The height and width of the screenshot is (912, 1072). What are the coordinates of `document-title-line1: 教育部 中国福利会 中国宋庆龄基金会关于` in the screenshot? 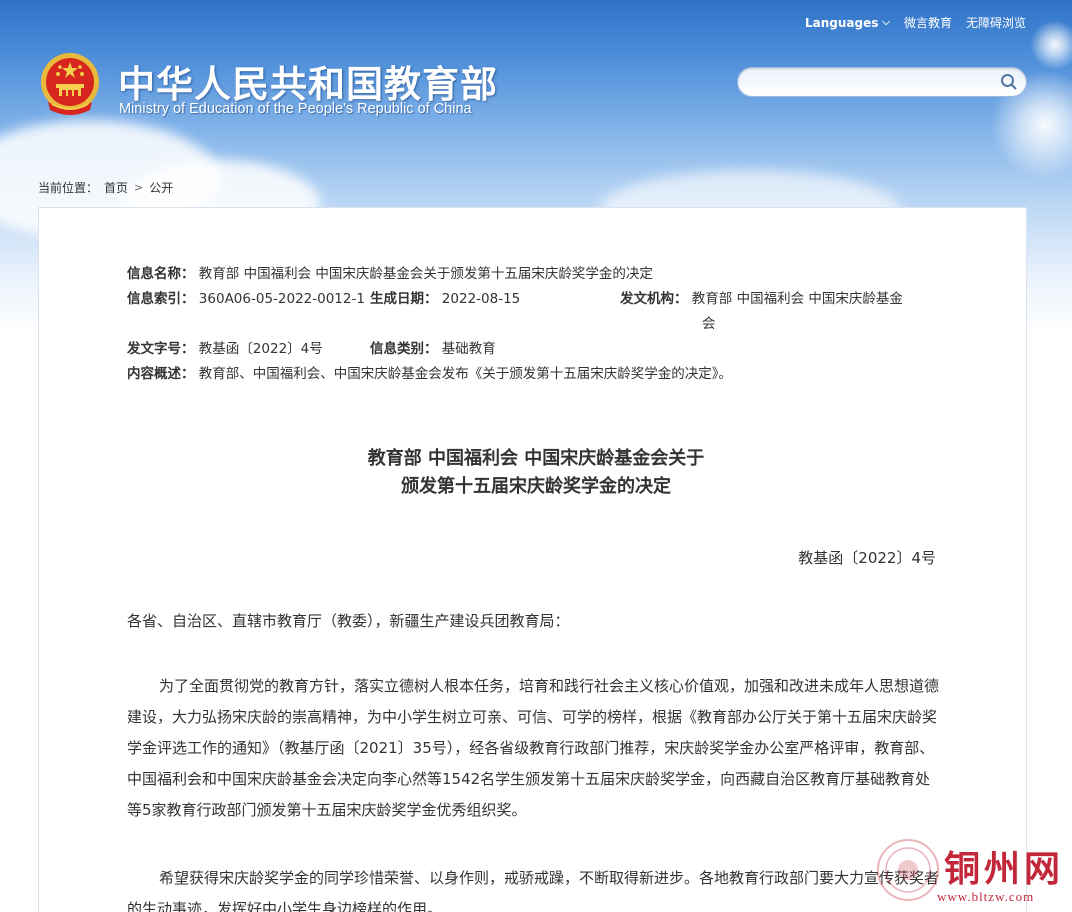 It's located at (536, 458).